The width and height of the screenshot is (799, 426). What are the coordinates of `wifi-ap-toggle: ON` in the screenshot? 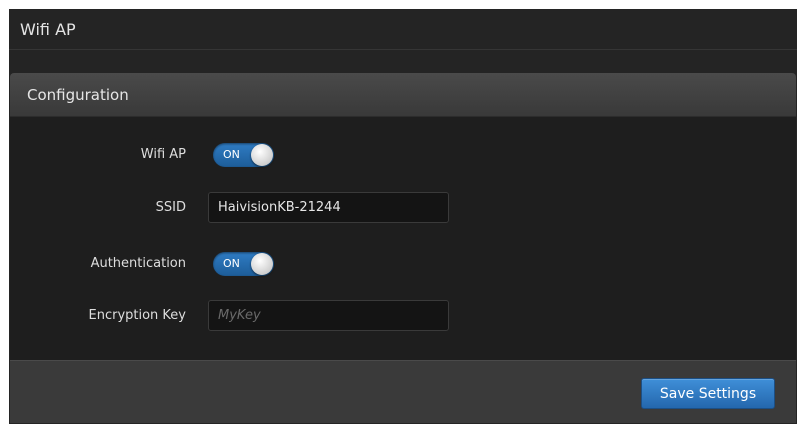 It's located at (243, 155).